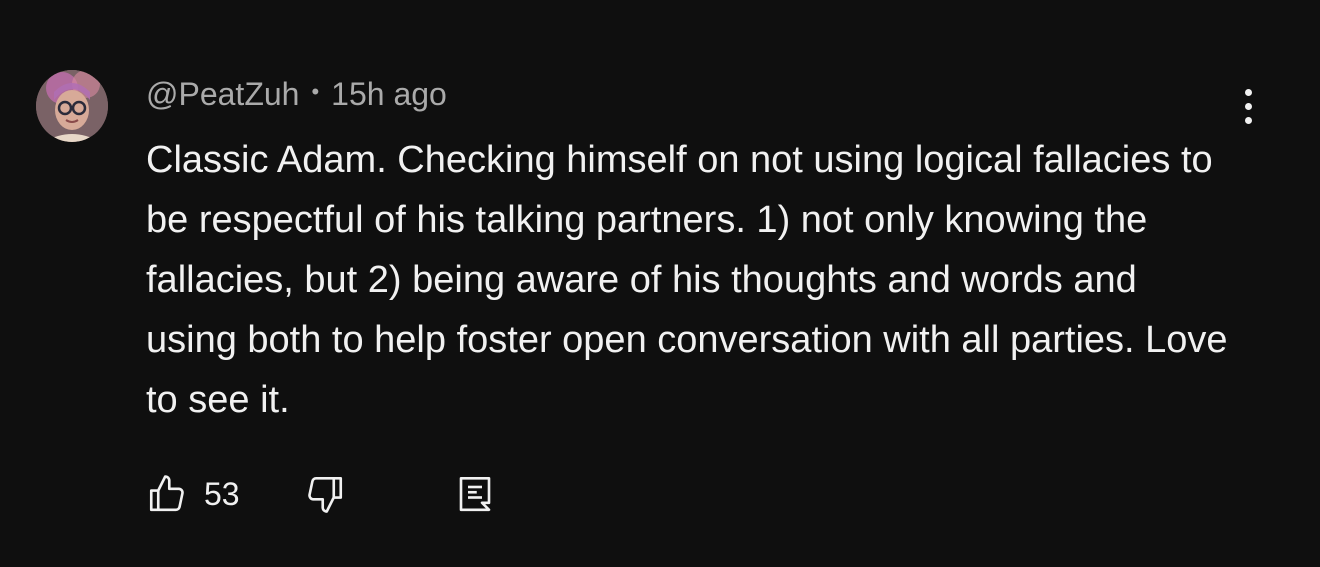 This screenshot has height=567, width=1320. I want to click on thumbs-down-icon, so click(324, 494).